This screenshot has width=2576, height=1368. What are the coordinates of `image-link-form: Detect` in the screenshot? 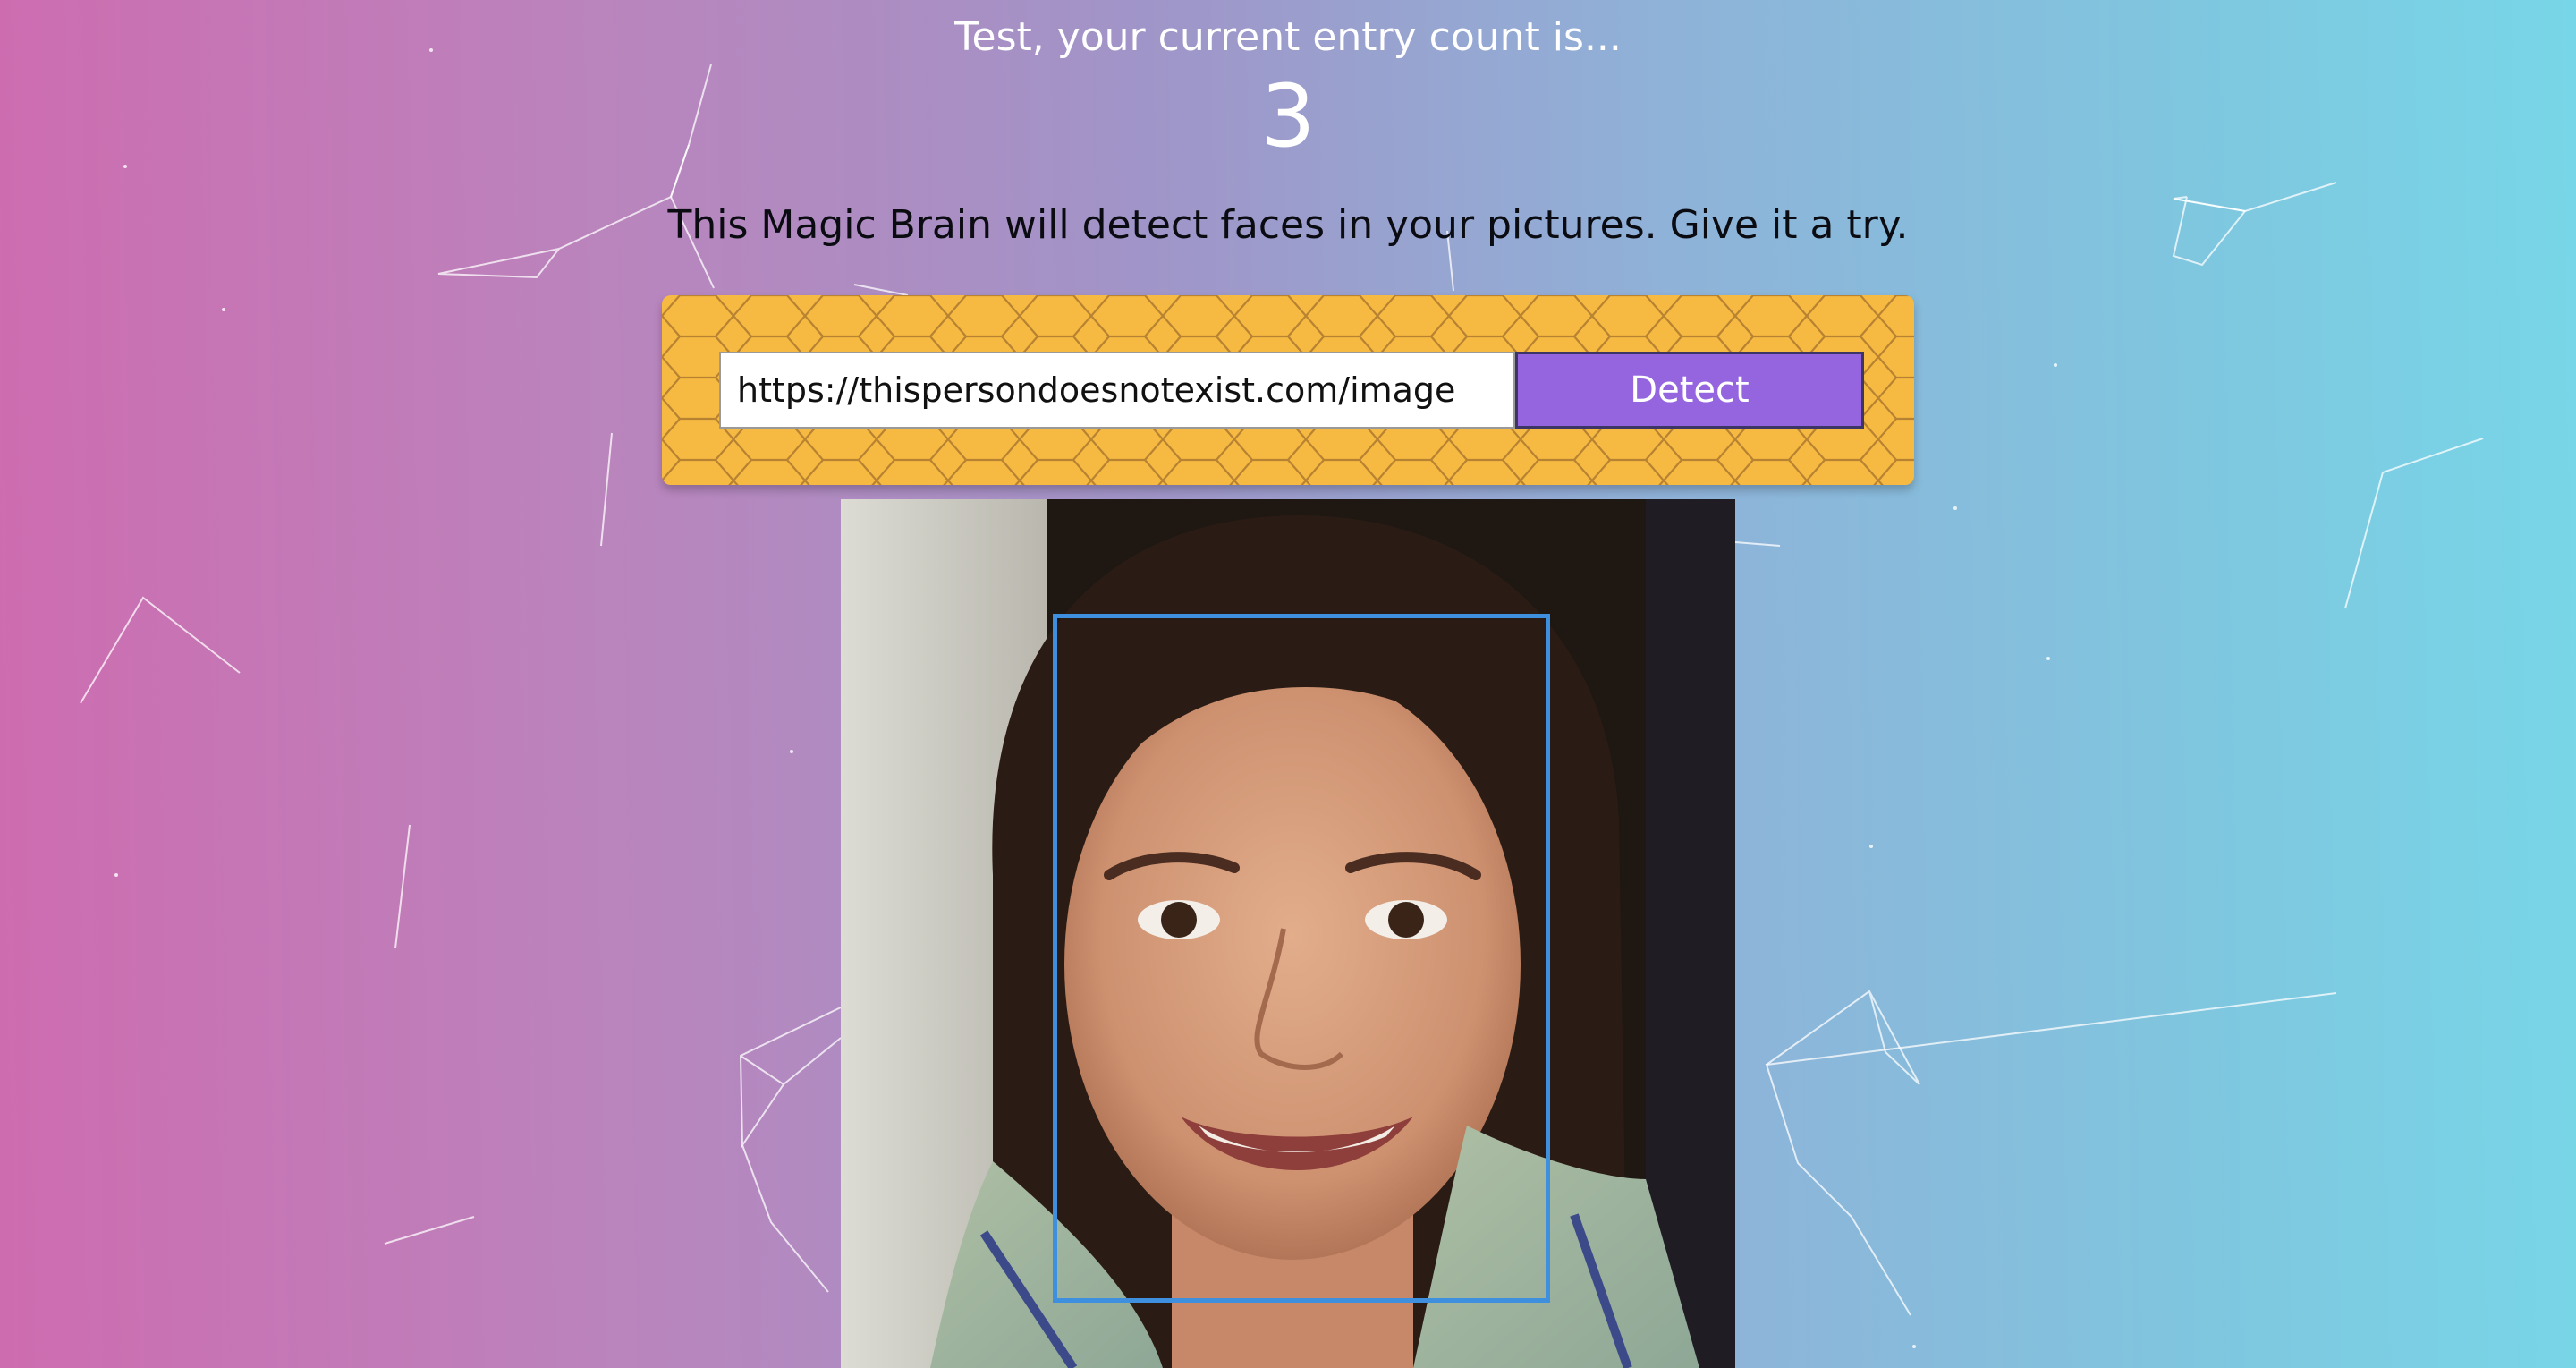 It's located at (1288, 390).